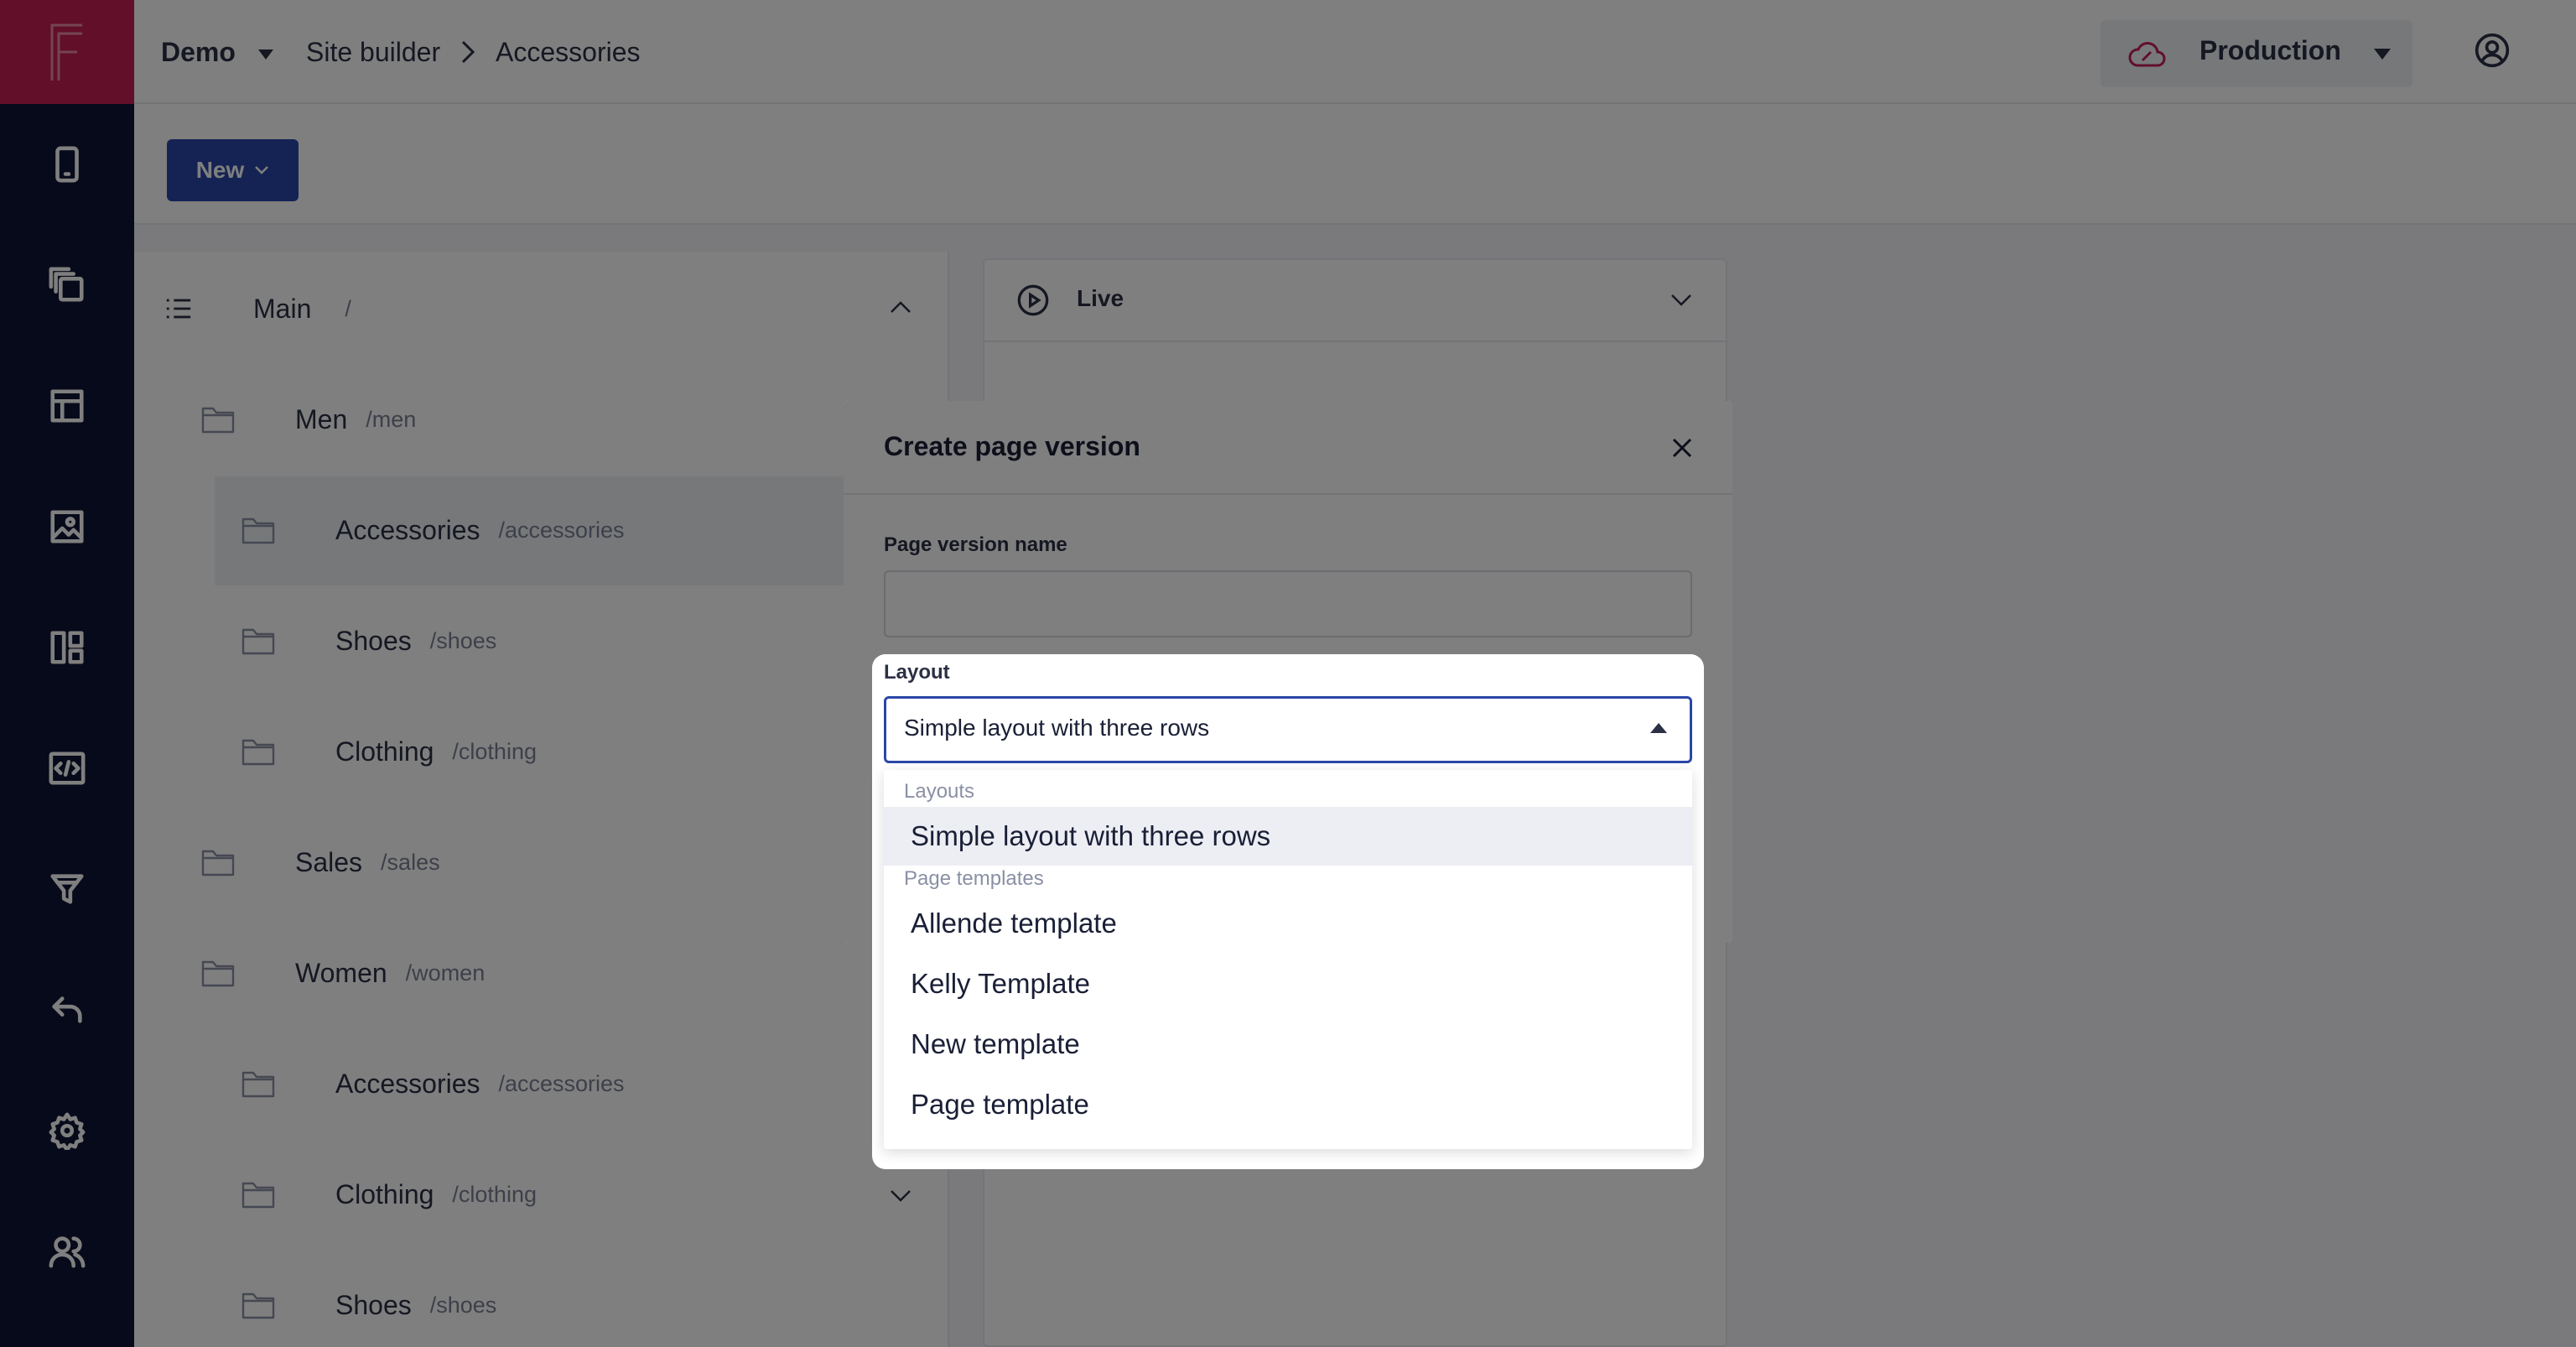  What do you see at coordinates (974, 879) in the screenshot?
I see `dropdown-group-label: Page templates` at bounding box center [974, 879].